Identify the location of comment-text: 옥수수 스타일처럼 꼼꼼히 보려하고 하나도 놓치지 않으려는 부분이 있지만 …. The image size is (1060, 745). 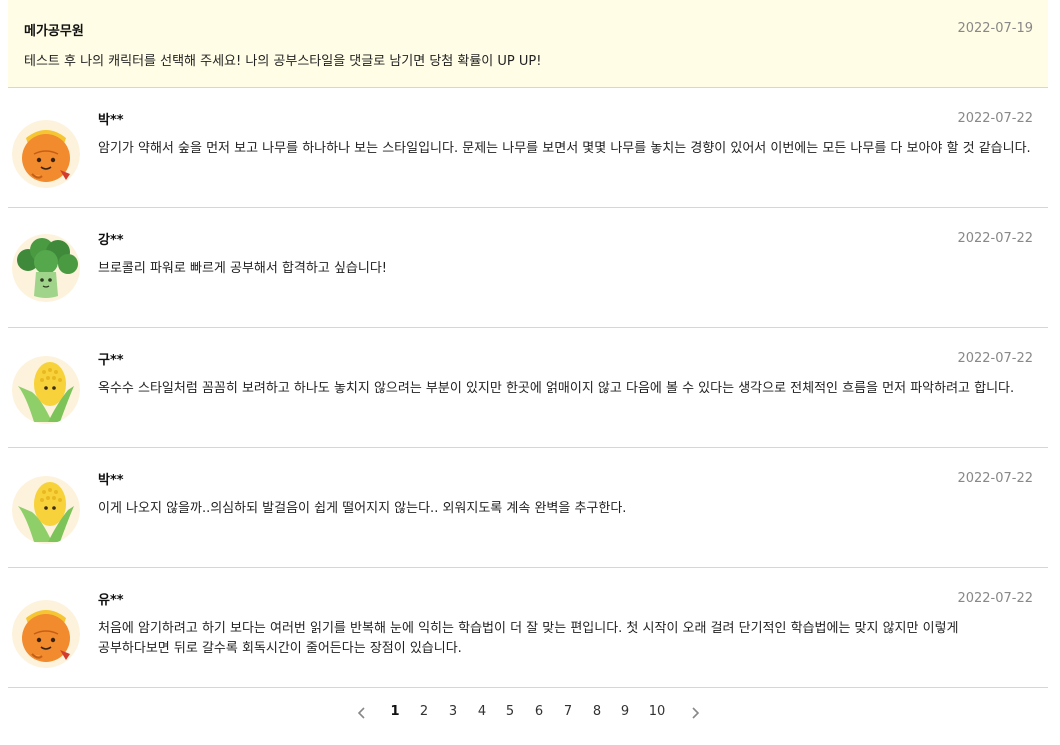
(556, 388).